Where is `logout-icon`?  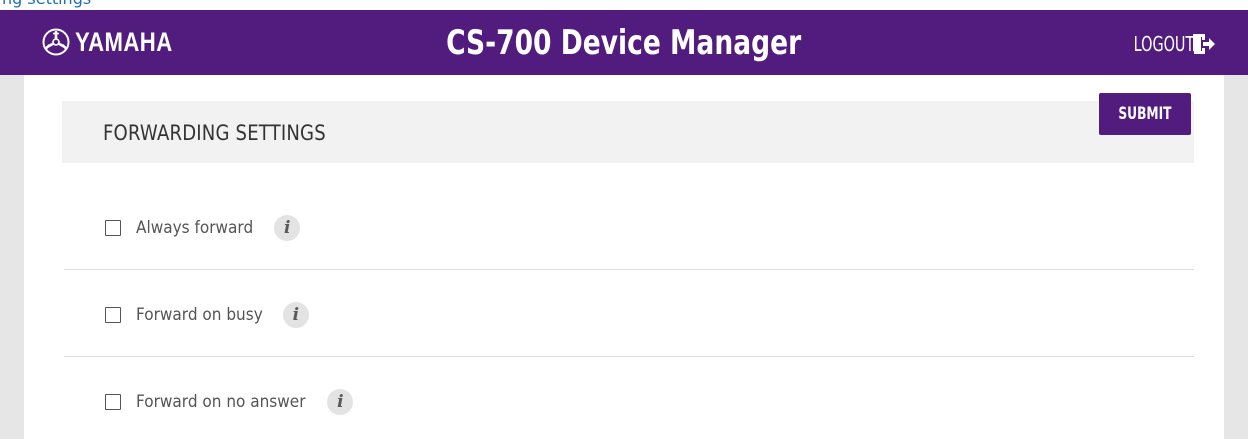 logout-icon is located at coordinates (1204, 44).